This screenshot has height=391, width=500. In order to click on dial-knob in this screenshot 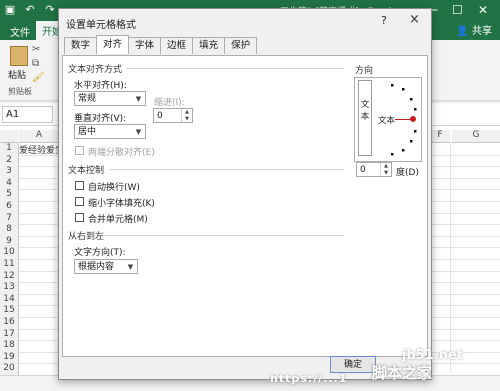, I will do `click(413, 119)`.